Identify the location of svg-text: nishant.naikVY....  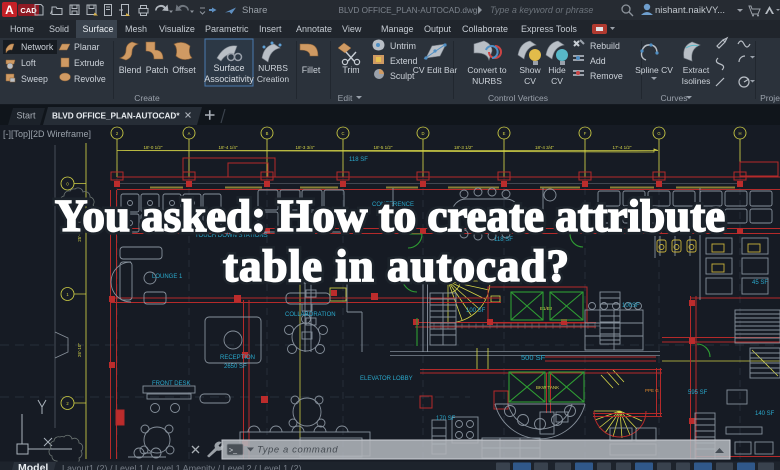
(690, 10).